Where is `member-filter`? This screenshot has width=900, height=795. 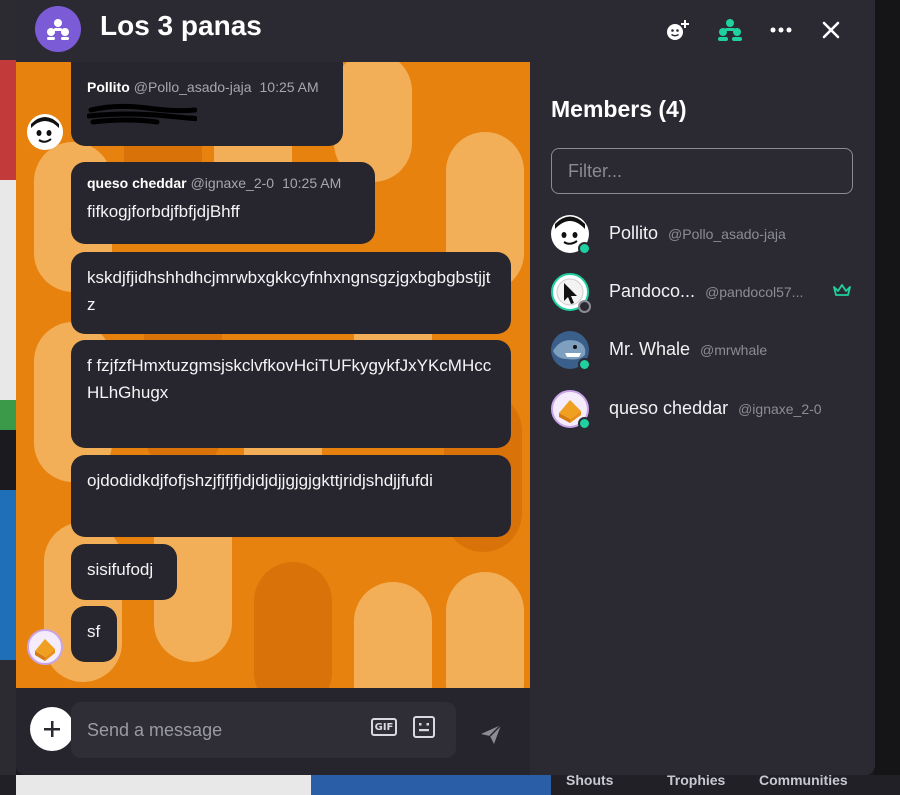 member-filter is located at coordinates (702, 171).